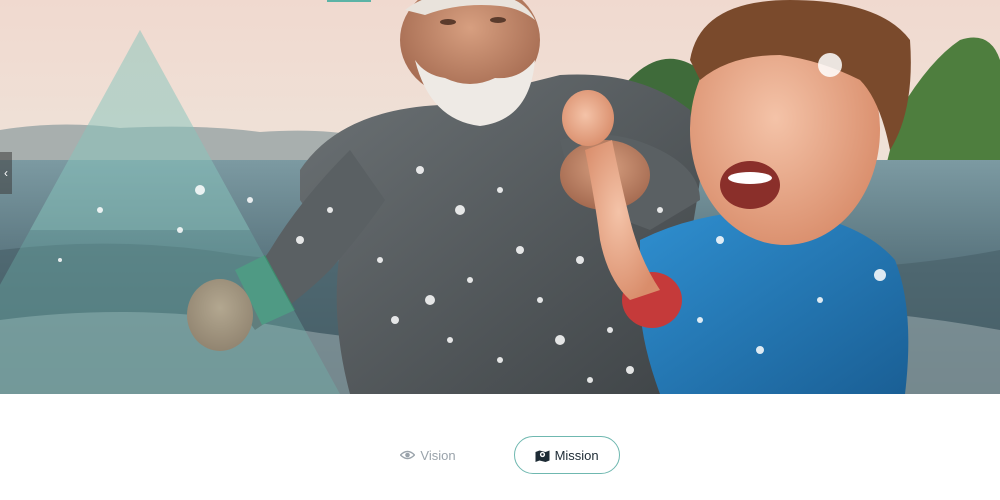 Image resolution: width=1000 pixels, height=500 pixels. I want to click on chevron-left-icon: ‹, so click(6, 173).